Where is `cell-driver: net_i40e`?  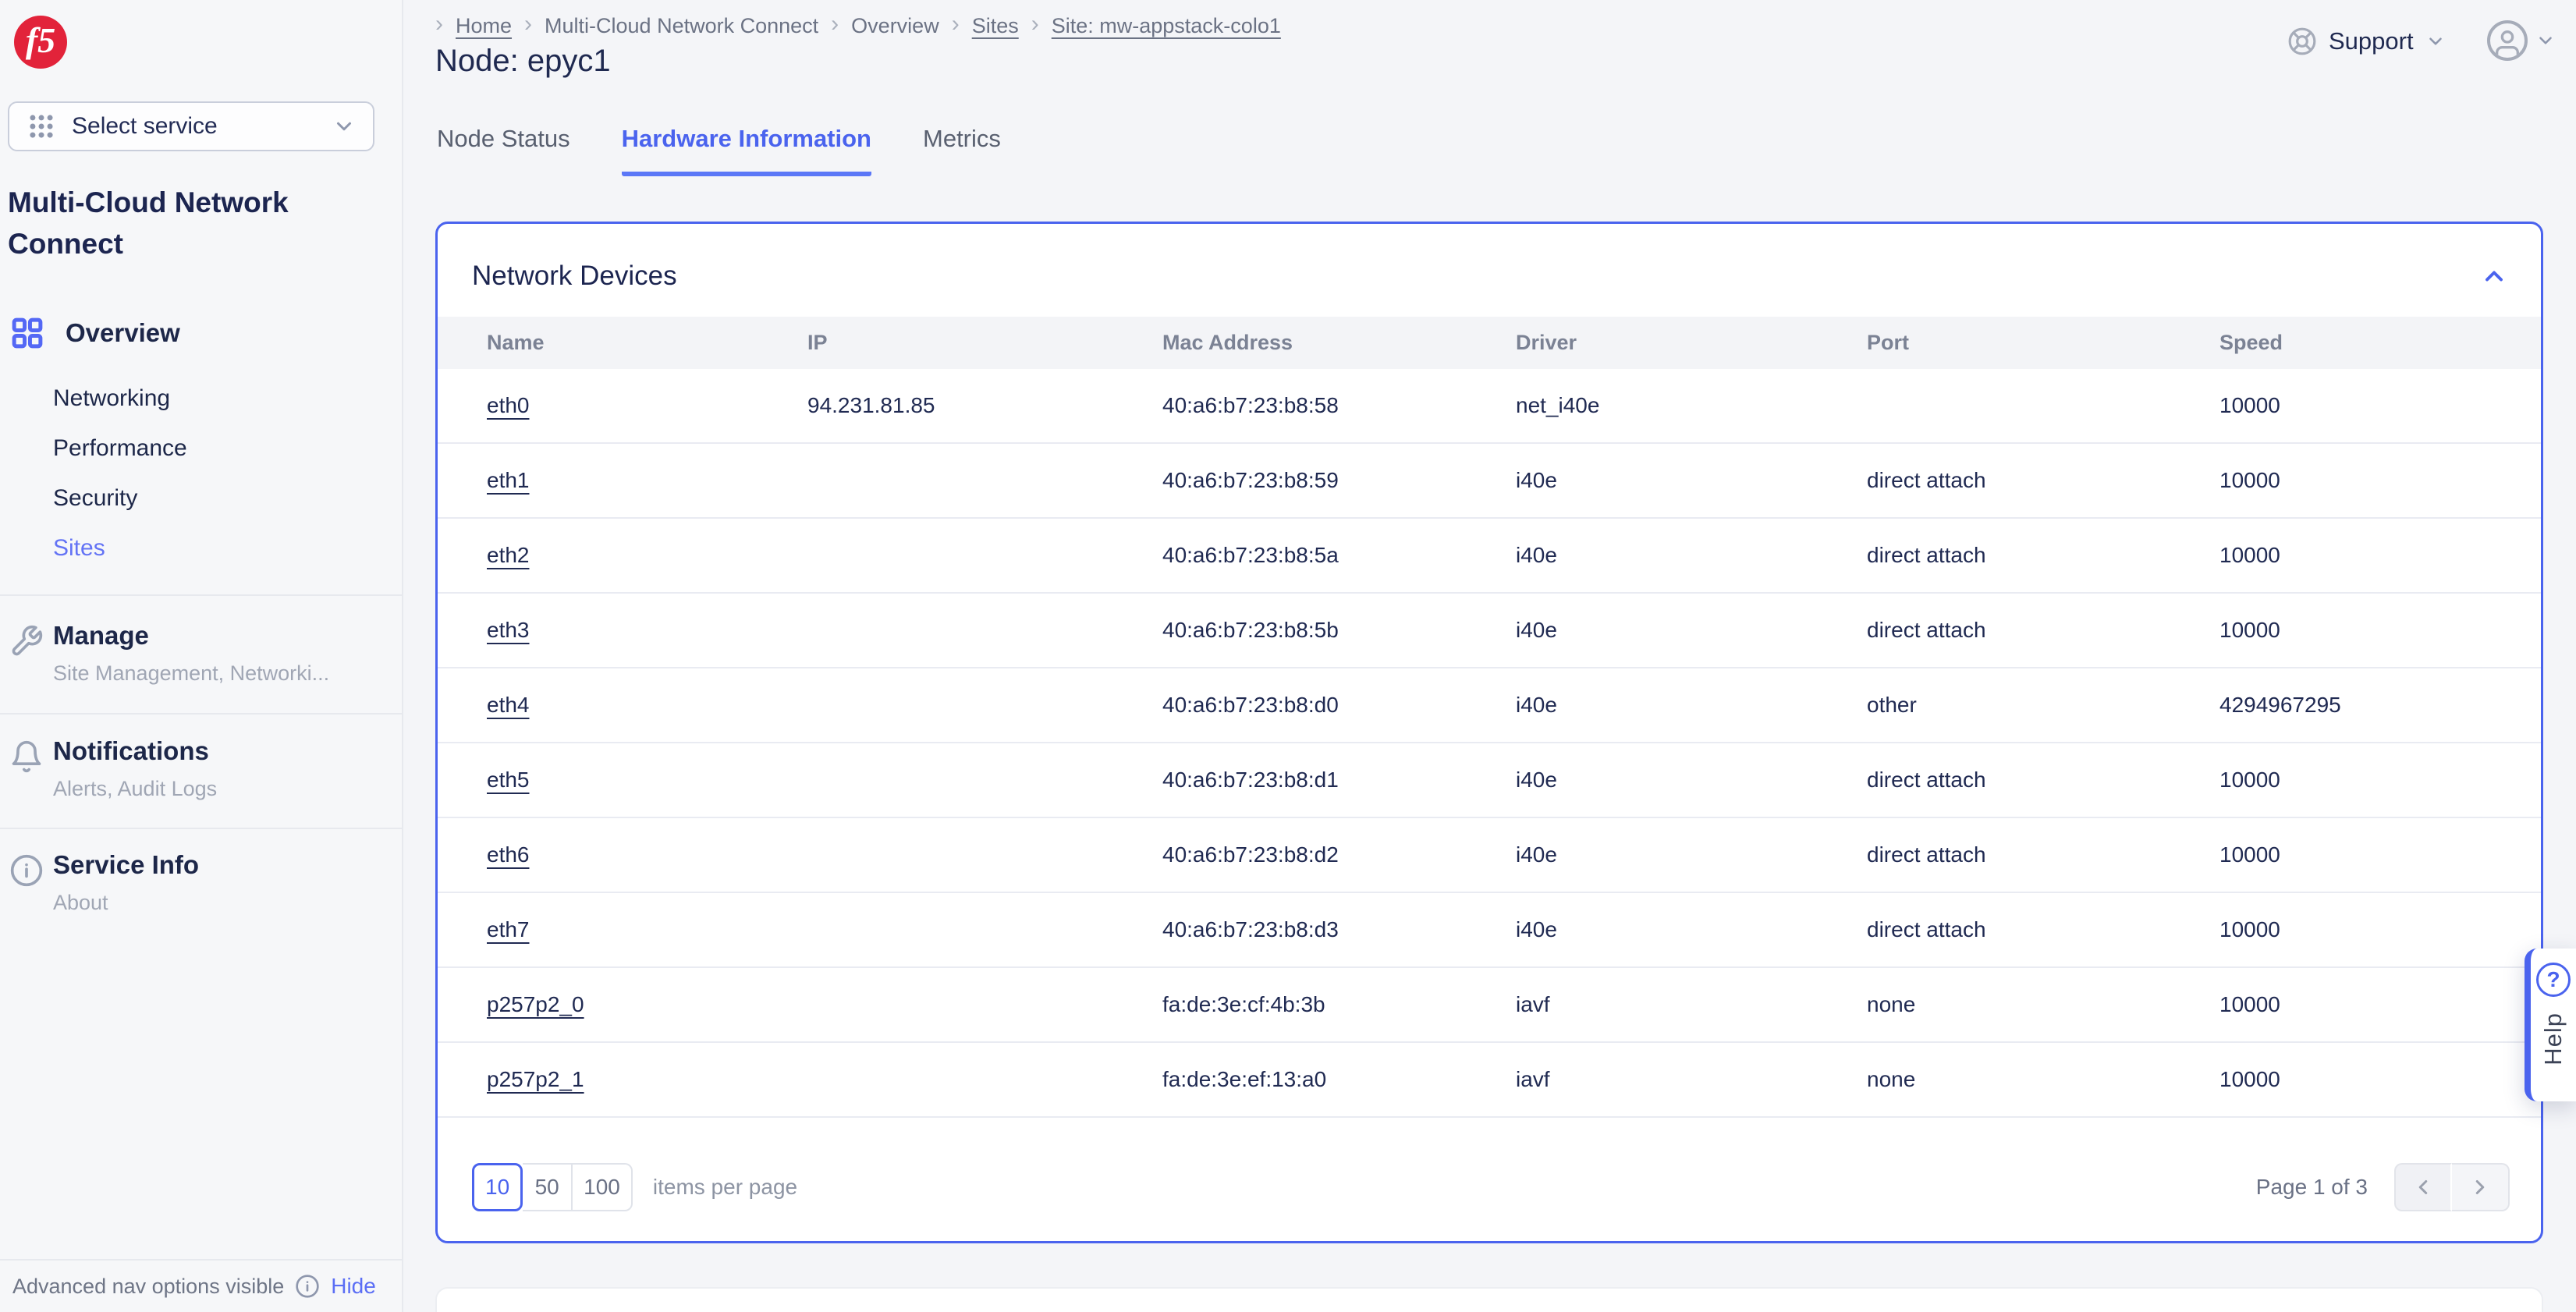 cell-driver: net_i40e is located at coordinates (1558, 405).